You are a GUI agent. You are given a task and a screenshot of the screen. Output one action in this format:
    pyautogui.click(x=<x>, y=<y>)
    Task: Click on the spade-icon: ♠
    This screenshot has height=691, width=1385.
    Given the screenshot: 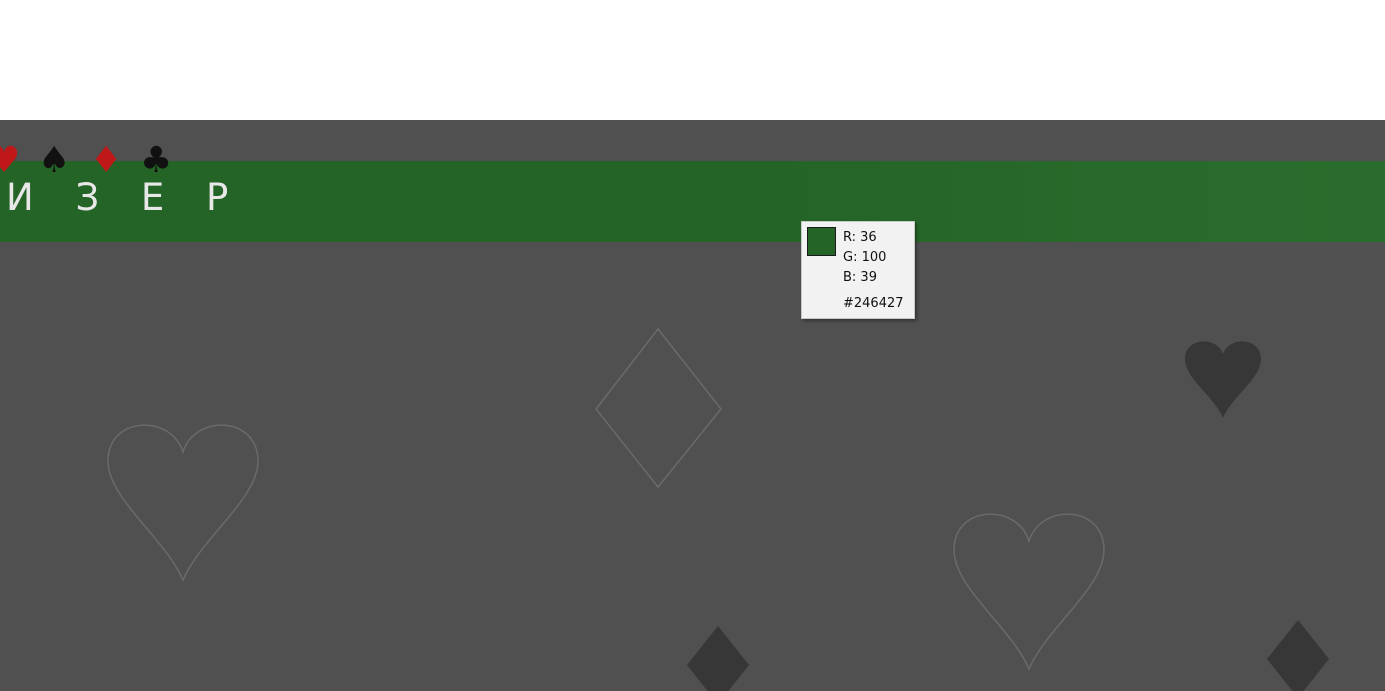 What is the action you would take?
    pyautogui.click(x=54, y=160)
    